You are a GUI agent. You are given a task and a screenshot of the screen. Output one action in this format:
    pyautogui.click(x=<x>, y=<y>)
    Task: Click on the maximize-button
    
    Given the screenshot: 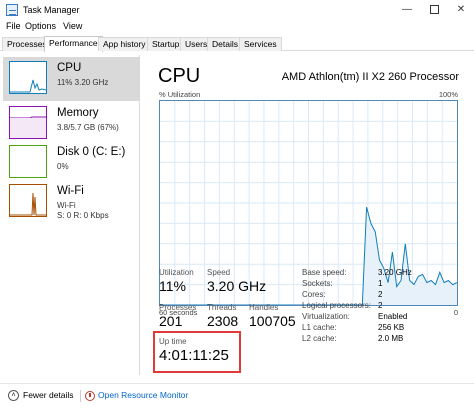 What is the action you would take?
    pyautogui.click(x=434, y=10)
    